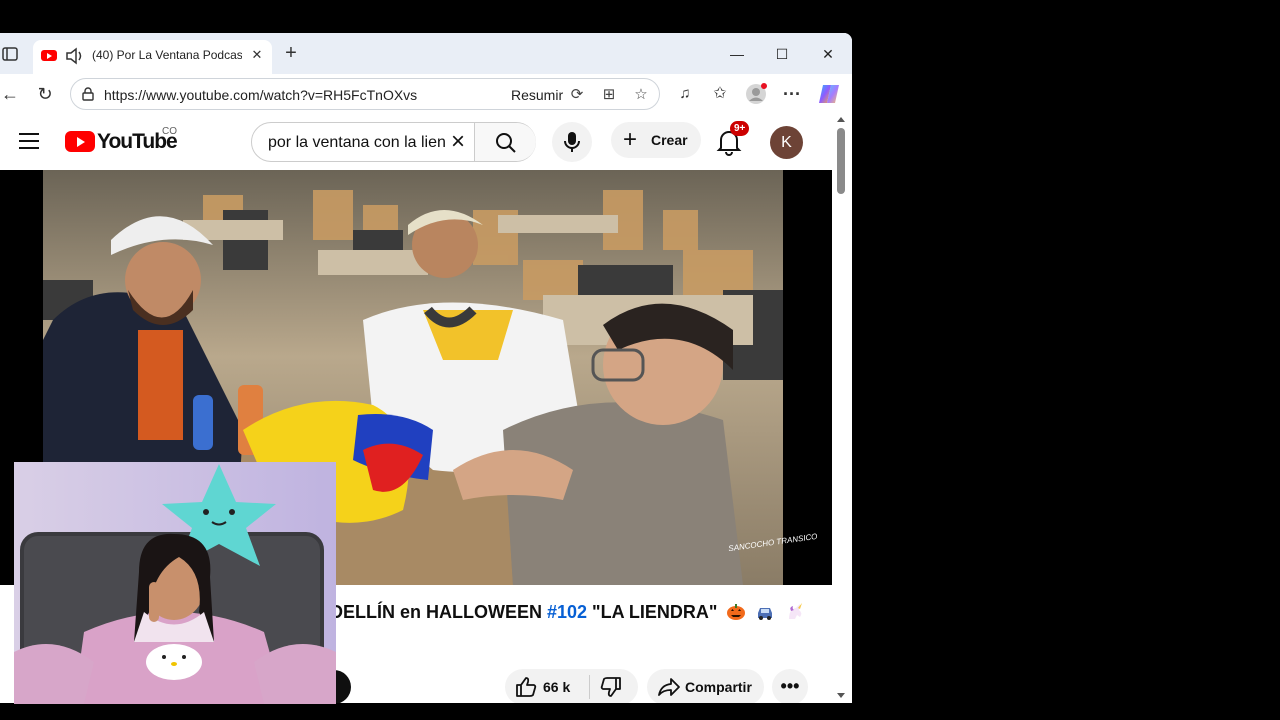 Image resolution: width=1280 pixels, height=720 pixels. Describe the element at coordinates (291, 53) in the screenshot. I see `new-tab-icon: +` at that location.